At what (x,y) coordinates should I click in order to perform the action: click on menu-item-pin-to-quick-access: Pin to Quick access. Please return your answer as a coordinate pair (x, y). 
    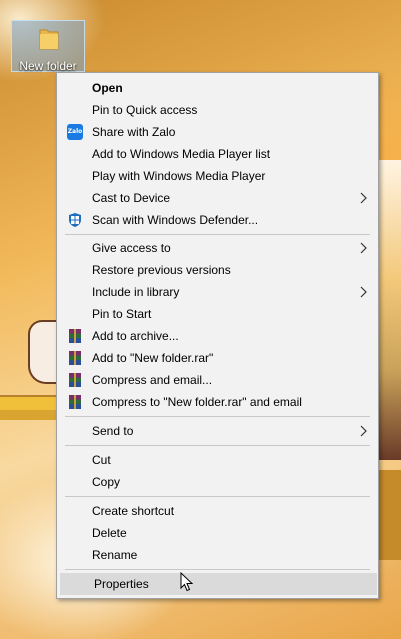
    Looking at the image, I should click on (217, 110).